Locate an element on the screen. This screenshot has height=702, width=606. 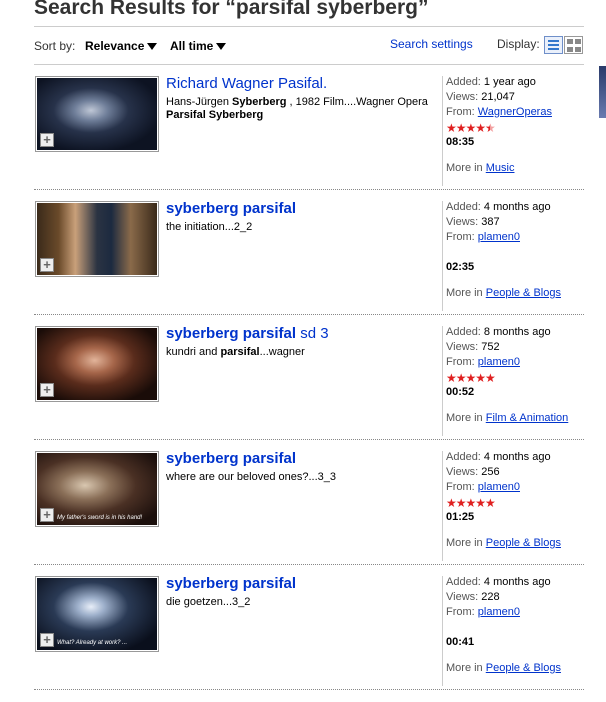
thumbnail-image: + My father's sword is in his hand! is located at coordinates (97, 489).